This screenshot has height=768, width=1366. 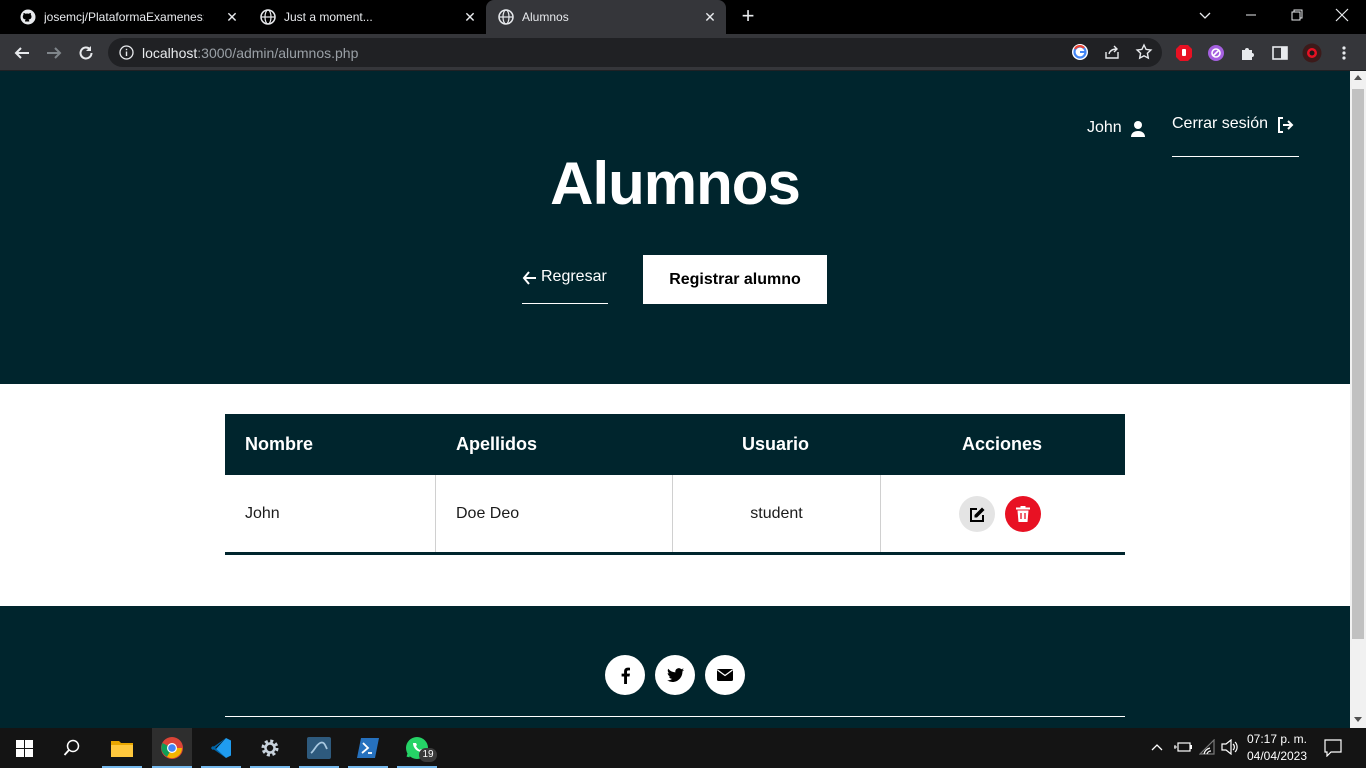 I want to click on back-arrow-icon, so click(x=22, y=53).